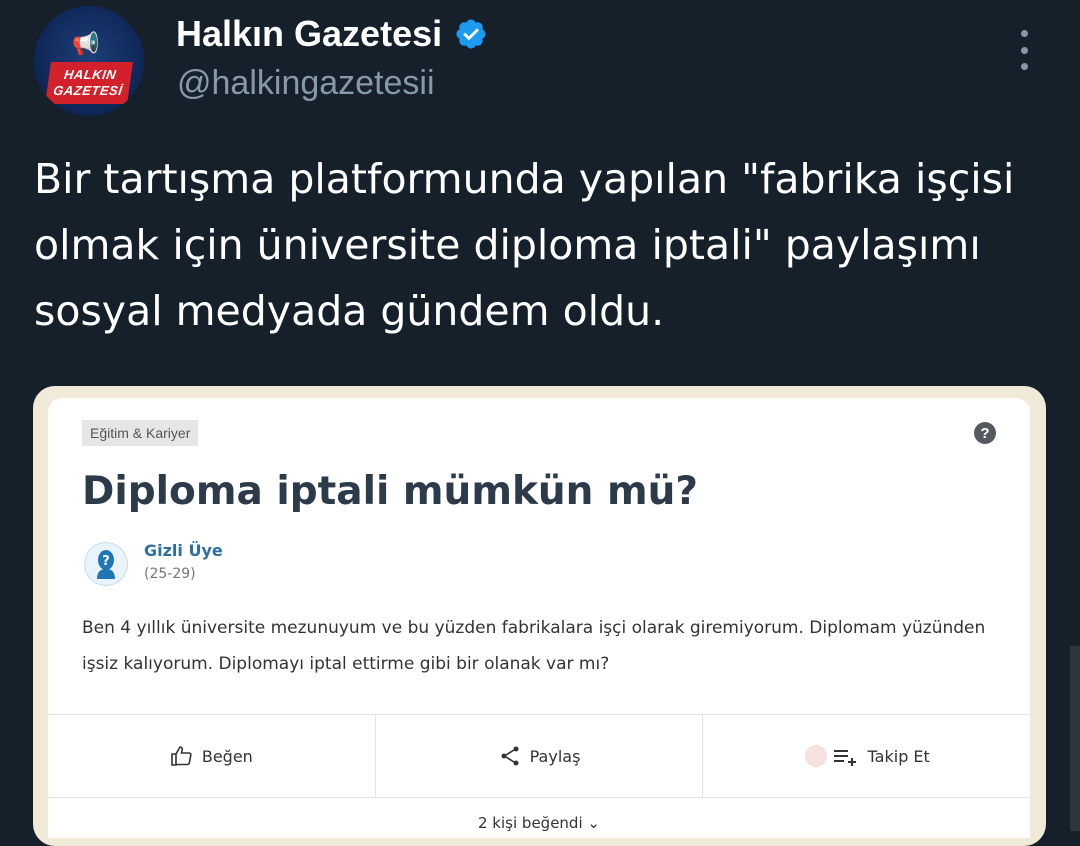 The image size is (1080, 846). What do you see at coordinates (140, 433) in the screenshot?
I see `category-tag: Eğitim & Kariyer` at bounding box center [140, 433].